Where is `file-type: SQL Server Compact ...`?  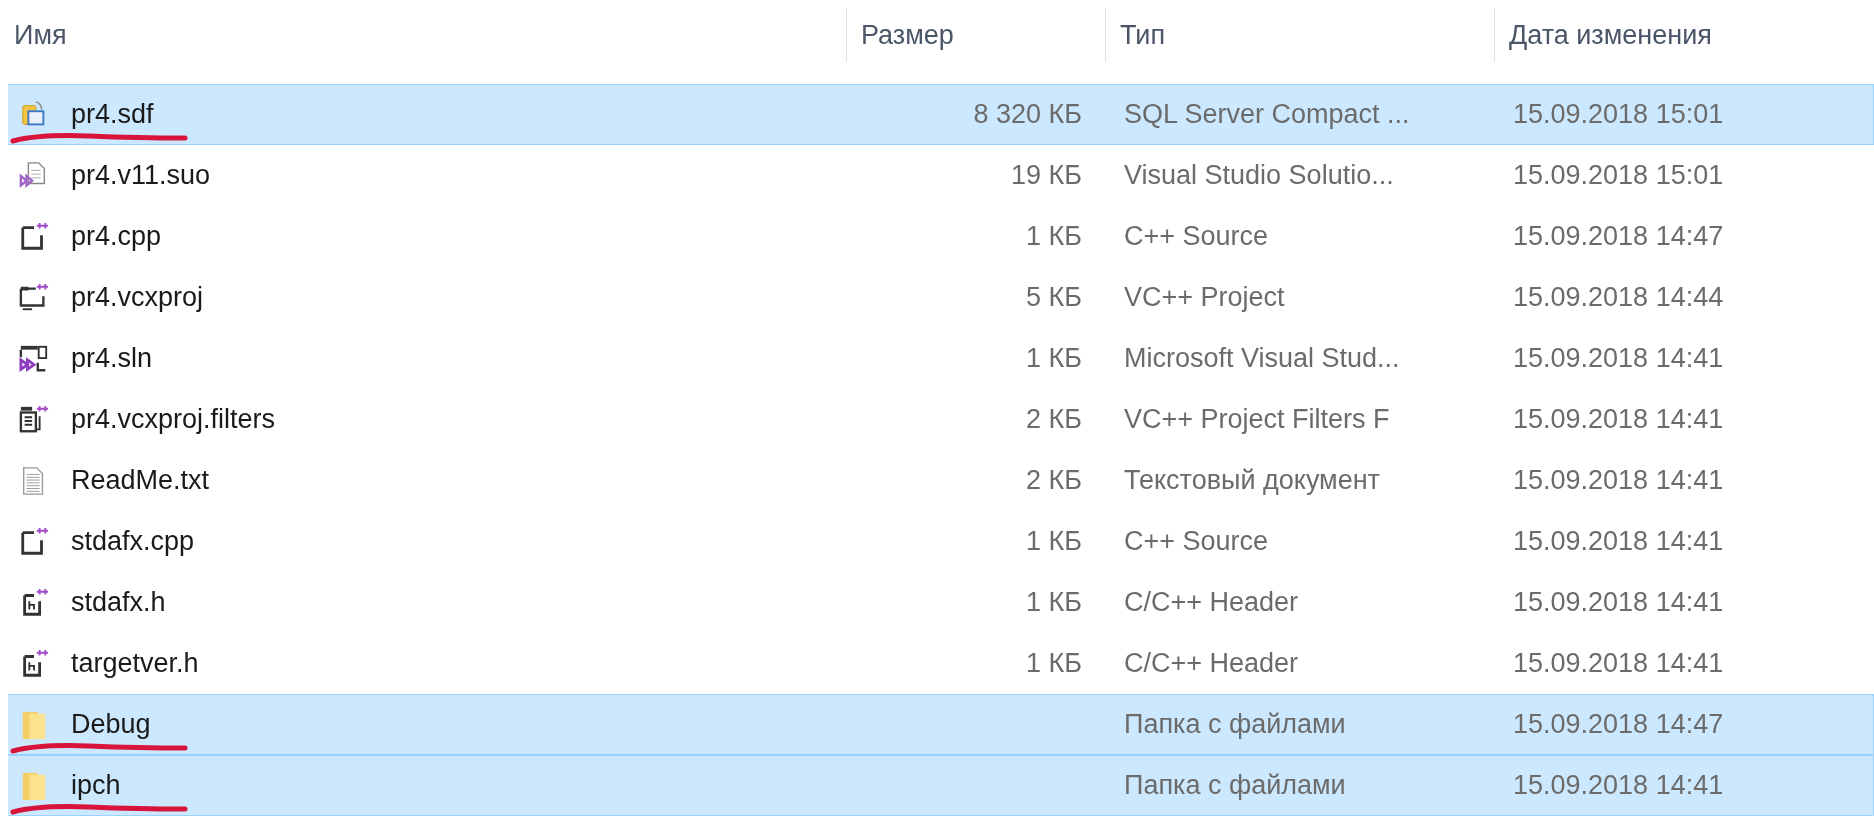 file-type: SQL Server Compact ... is located at coordinates (1267, 114).